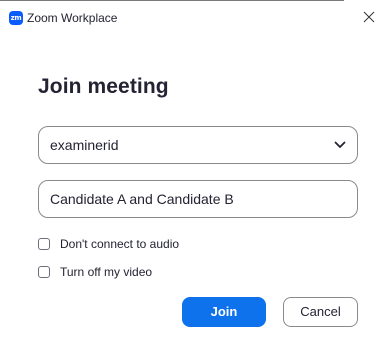 This screenshot has width=380, height=353. What do you see at coordinates (44, 272) in the screenshot?
I see `turn-off-video-checkbox` at bounding box center [44, 272].